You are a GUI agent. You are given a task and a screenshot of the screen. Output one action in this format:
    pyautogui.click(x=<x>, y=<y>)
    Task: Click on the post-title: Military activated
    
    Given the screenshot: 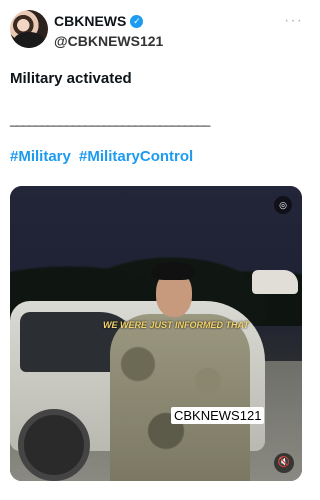 What is the action you would take?
    pyautogui.click(x=71, y=78)
    